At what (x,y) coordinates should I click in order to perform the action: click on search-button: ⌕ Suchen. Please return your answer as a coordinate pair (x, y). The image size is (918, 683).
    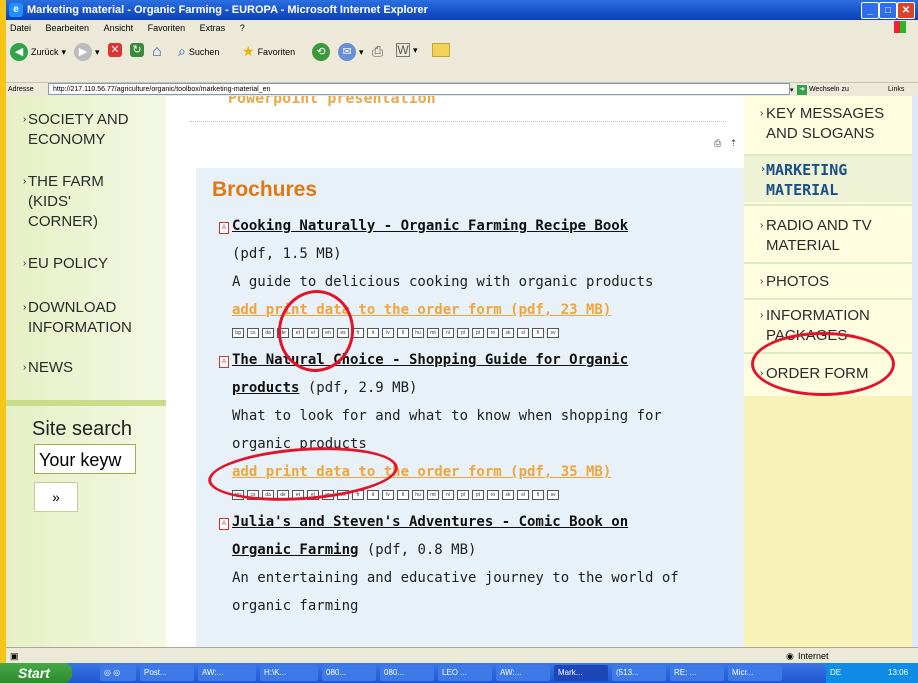
    Looking at the image, I should click on (198, 51).